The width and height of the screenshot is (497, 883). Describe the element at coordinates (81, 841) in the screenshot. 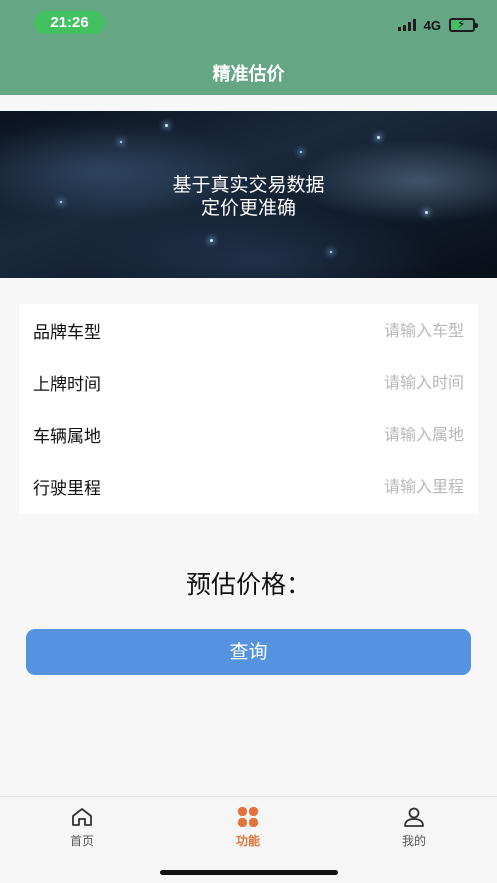

I see `tab-home-label: 首页` at that location.